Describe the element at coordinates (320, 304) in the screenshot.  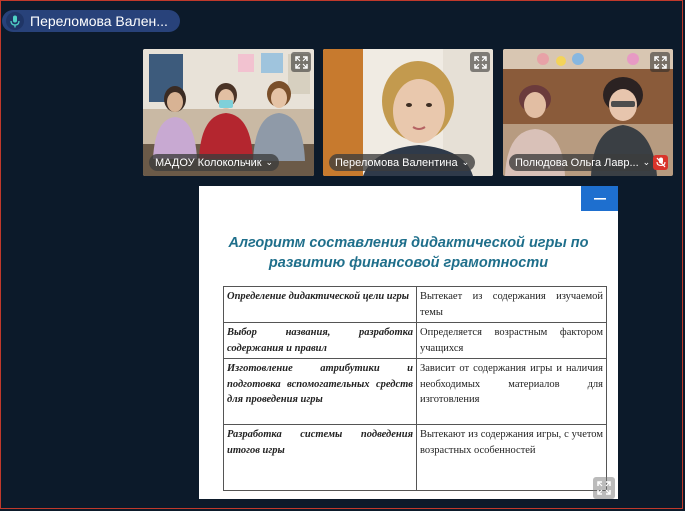
I see `table-cell-step: Определение дидактической цели игры` at that location.